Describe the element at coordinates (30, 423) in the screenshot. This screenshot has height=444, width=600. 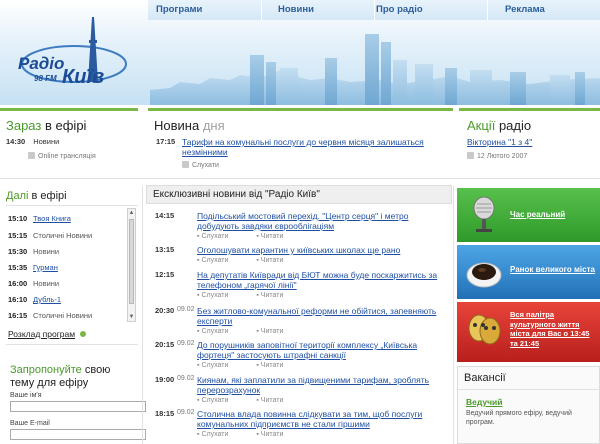
I see `email-label: Ваше E-mail` at that location.